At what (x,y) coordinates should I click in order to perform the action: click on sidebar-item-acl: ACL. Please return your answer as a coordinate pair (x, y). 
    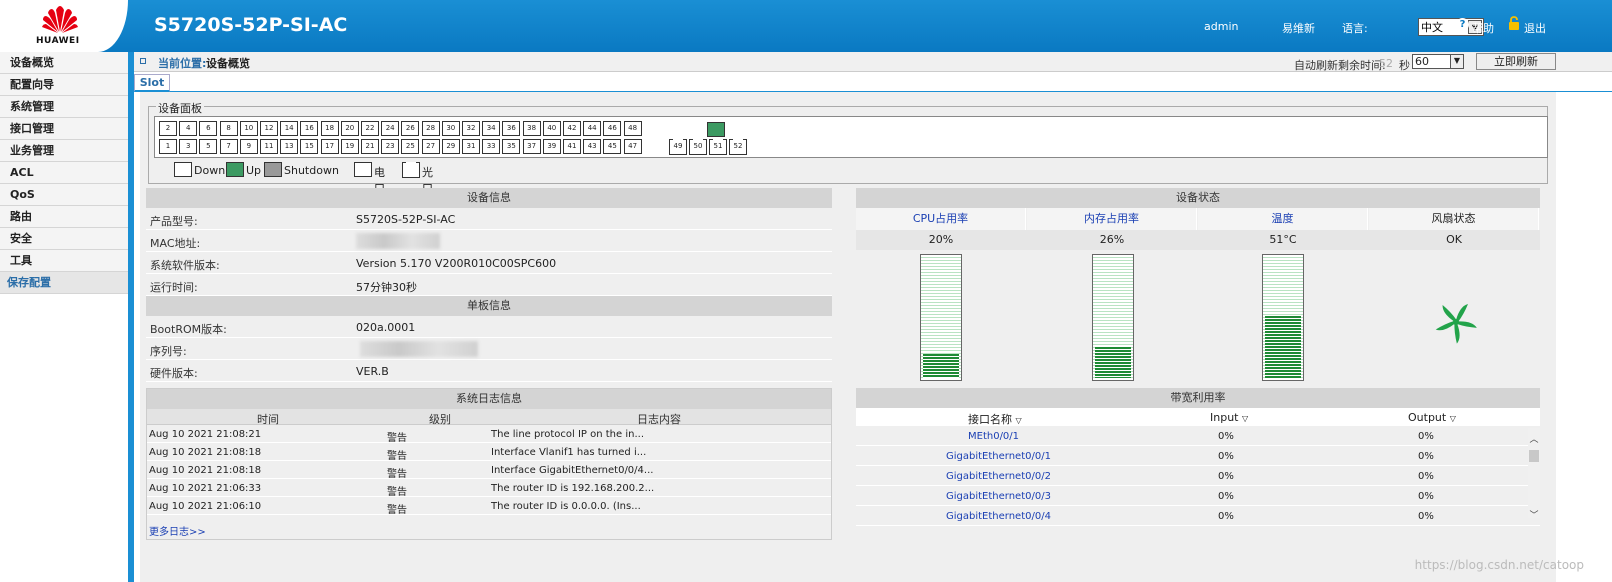
    Looking at the image, I should click on (64, 173).